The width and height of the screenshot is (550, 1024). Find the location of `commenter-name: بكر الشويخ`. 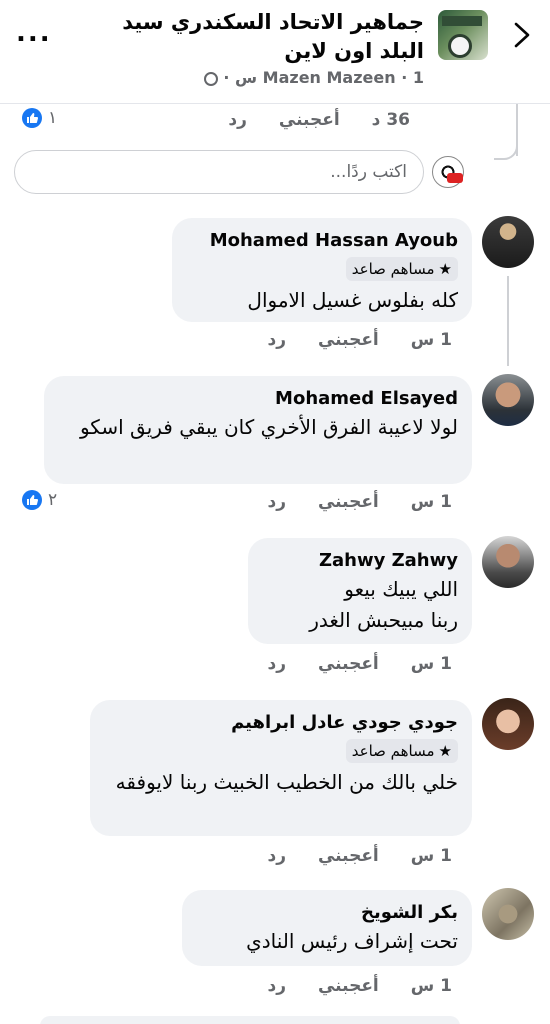

commenter-name: بكر الشويخ is located at coordinates (328, 913).